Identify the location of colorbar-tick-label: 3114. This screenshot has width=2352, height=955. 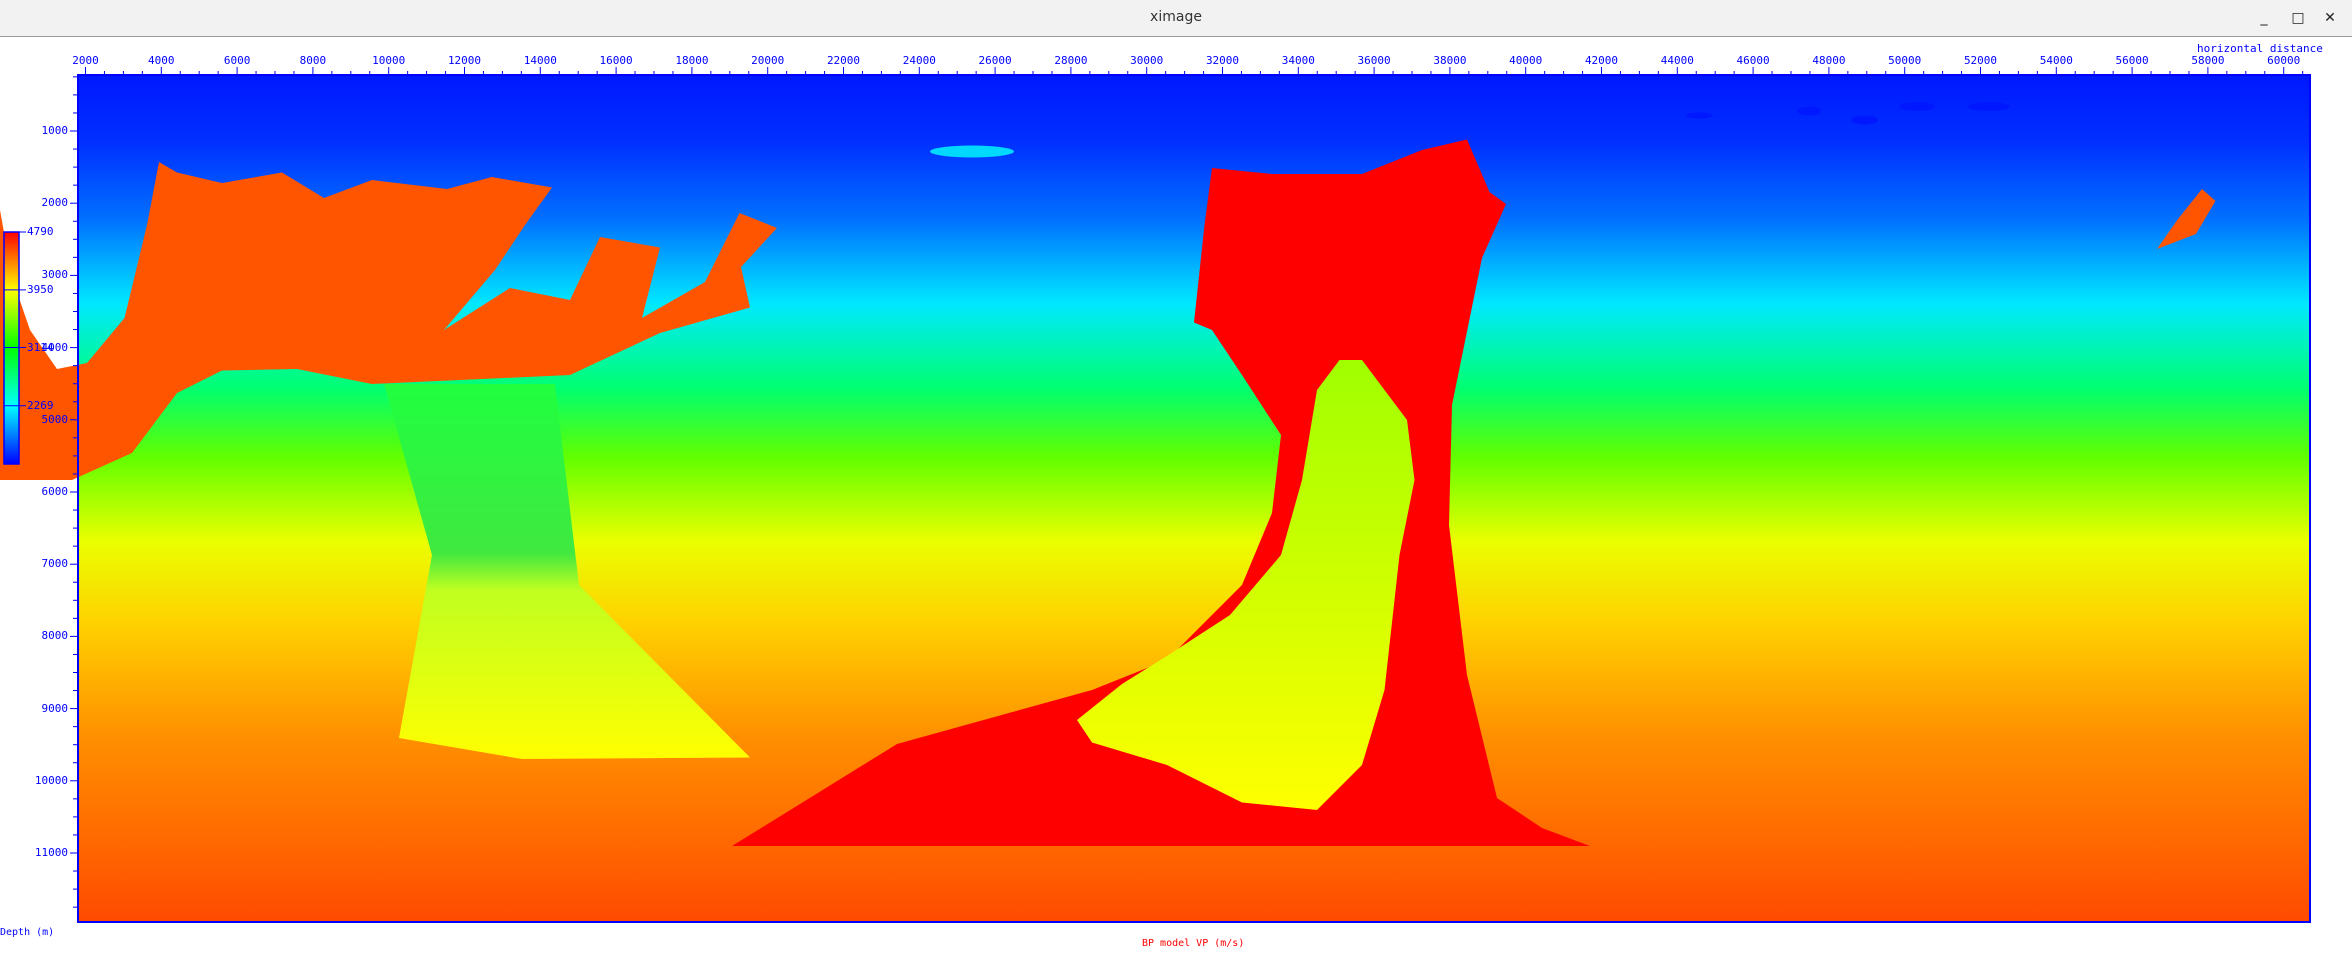
(40, 347).